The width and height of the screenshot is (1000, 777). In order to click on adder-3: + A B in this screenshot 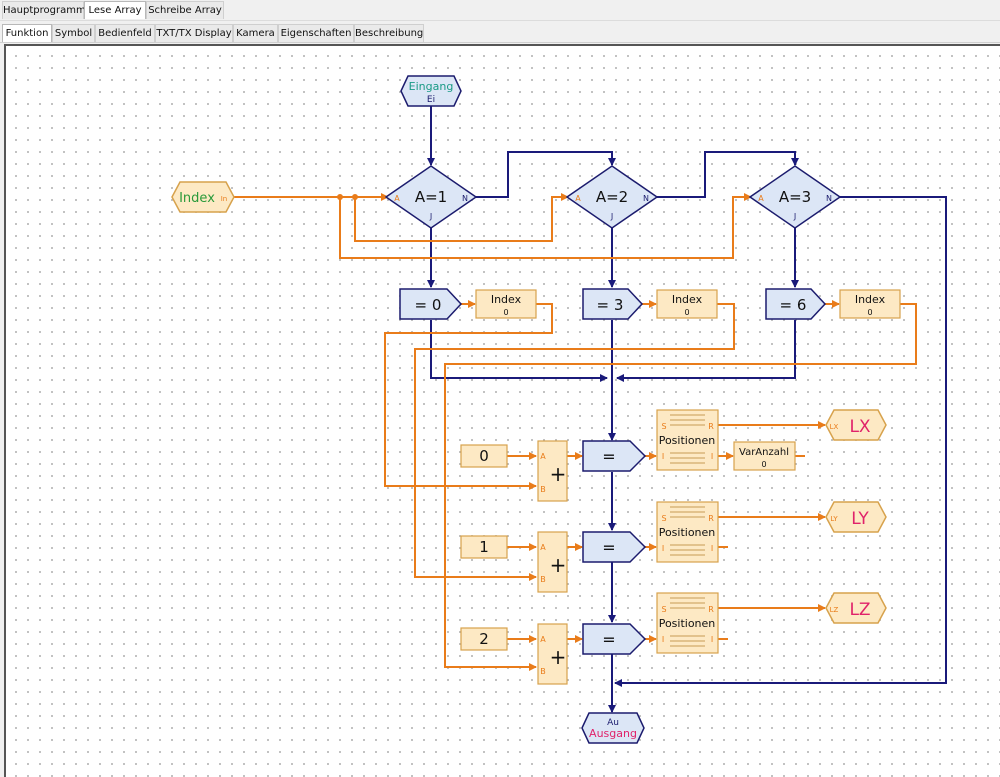, I will do `click(552, 654)`.